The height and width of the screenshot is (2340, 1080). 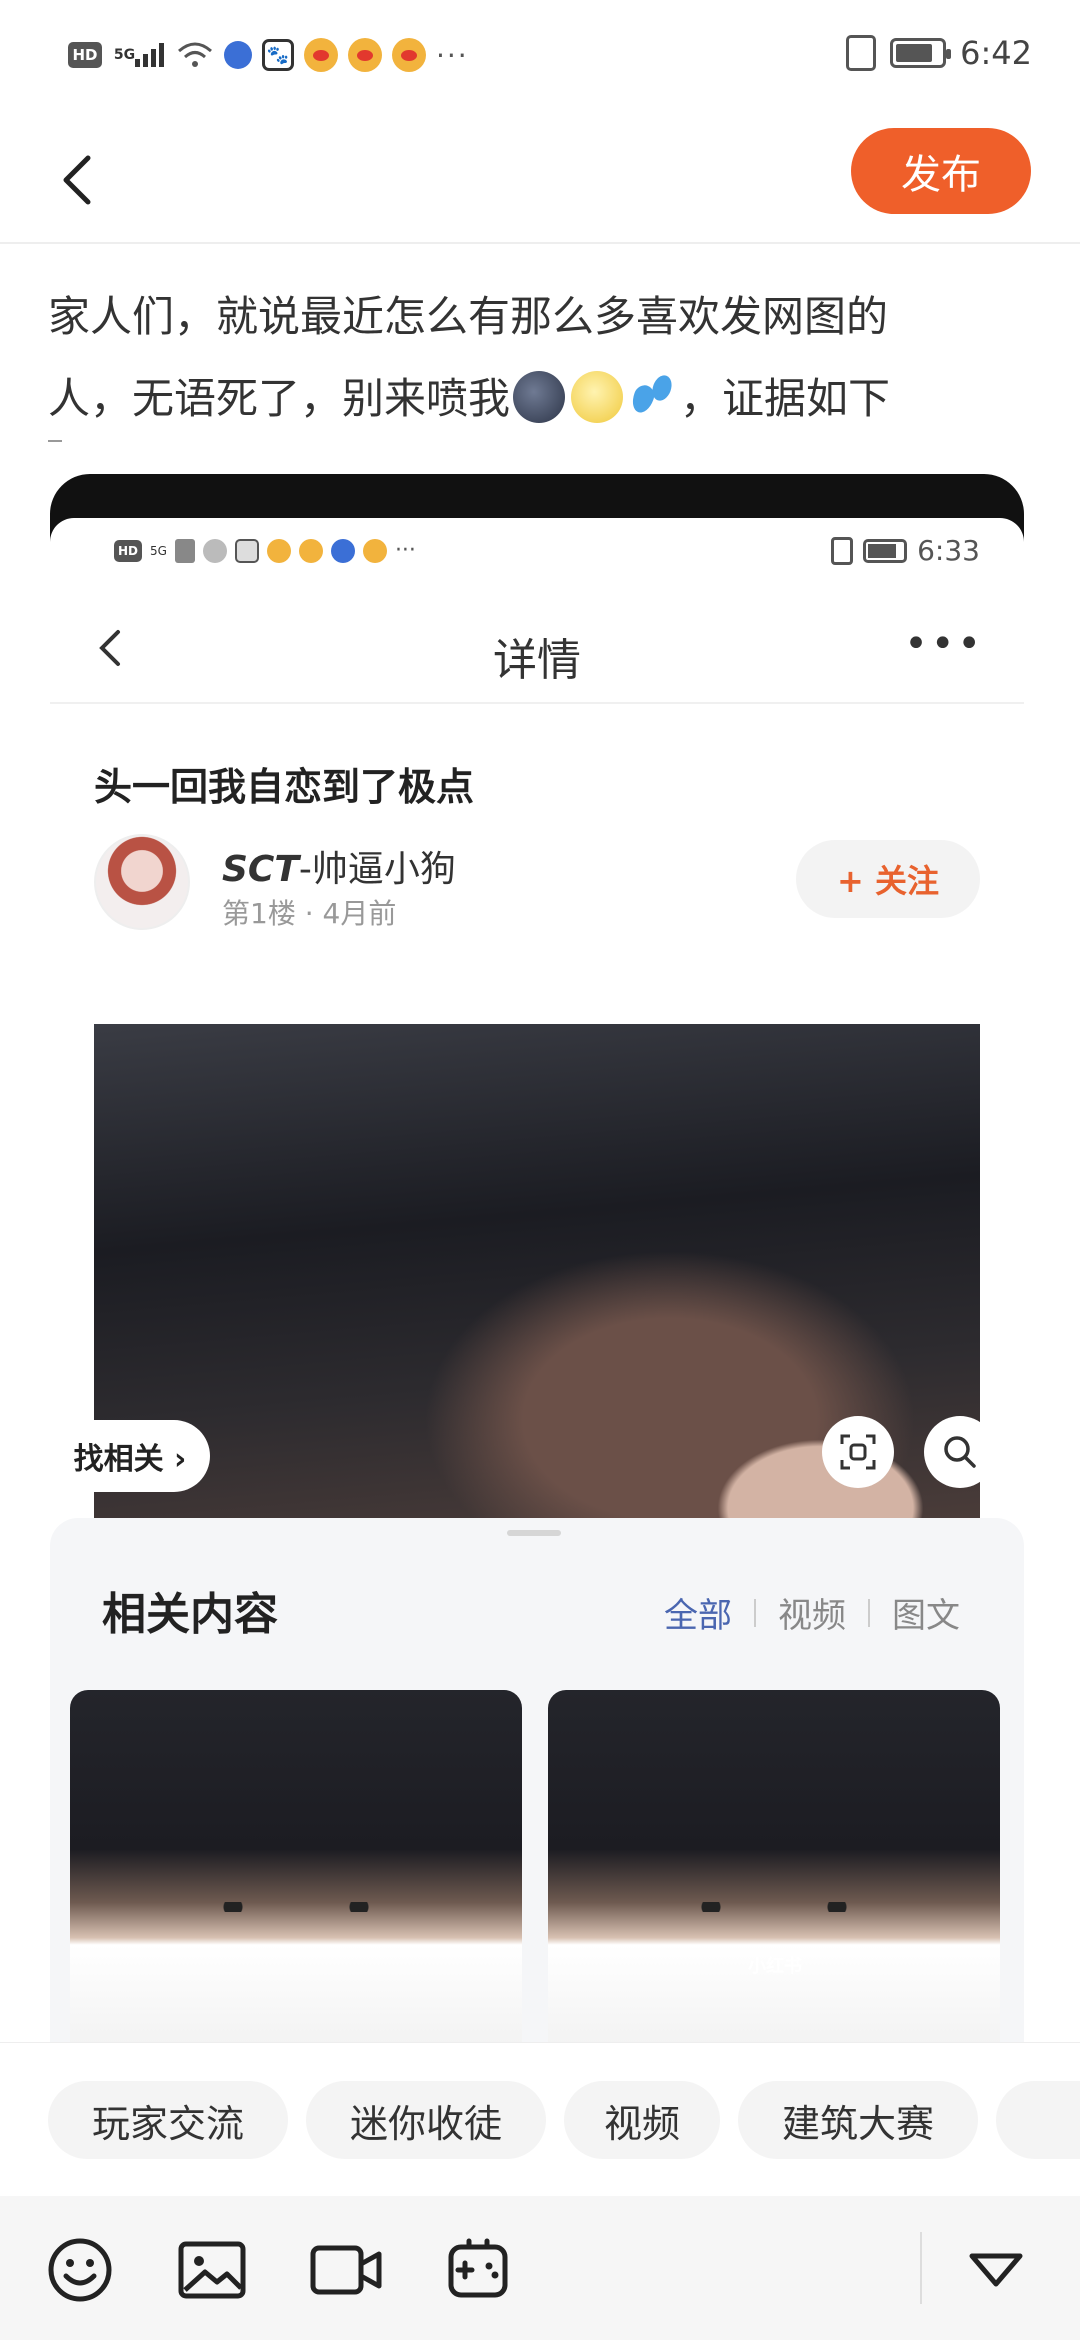 I want to click on collapse-icon, so click(x=996, y=2270).